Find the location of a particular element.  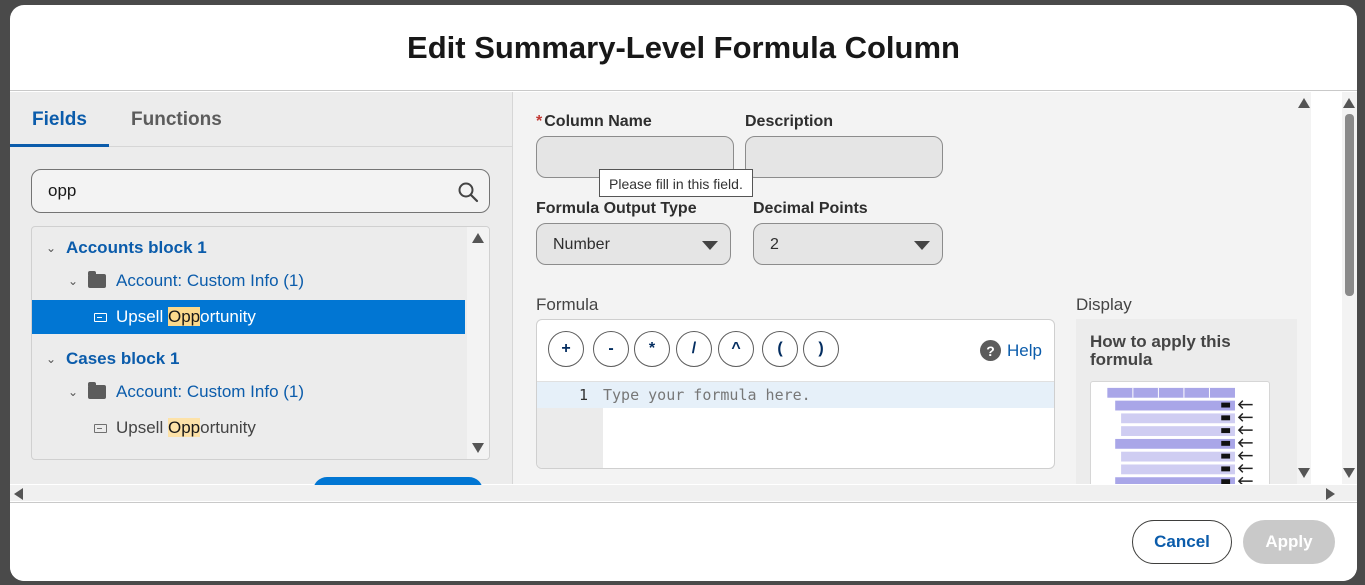

tab-fields: Fields is located at coordinates (59, 120).